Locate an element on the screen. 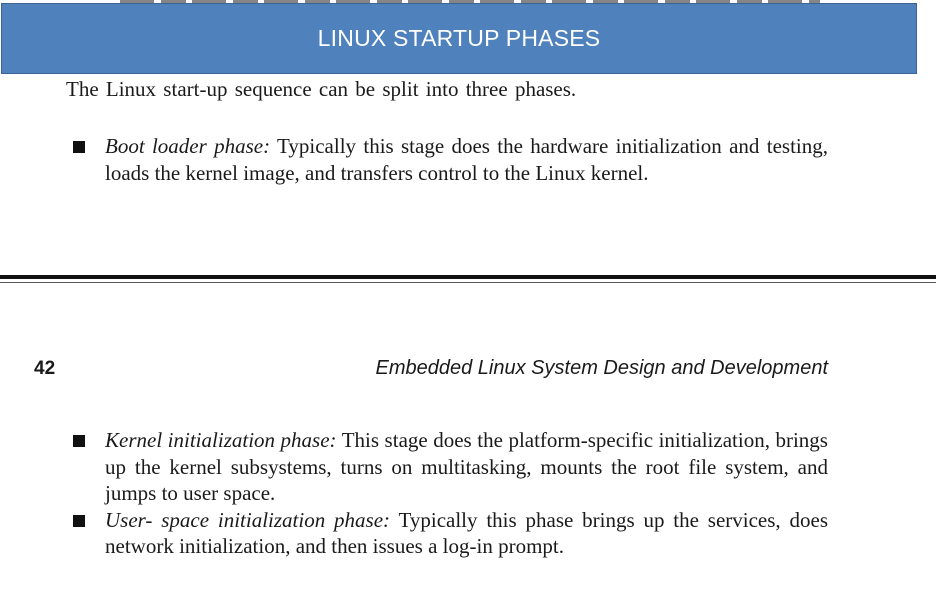 The height and width of the screenshot is (589, 936). slide-title-banner: LINUX STARTUP PHASES is located at coordinates (459, 38).